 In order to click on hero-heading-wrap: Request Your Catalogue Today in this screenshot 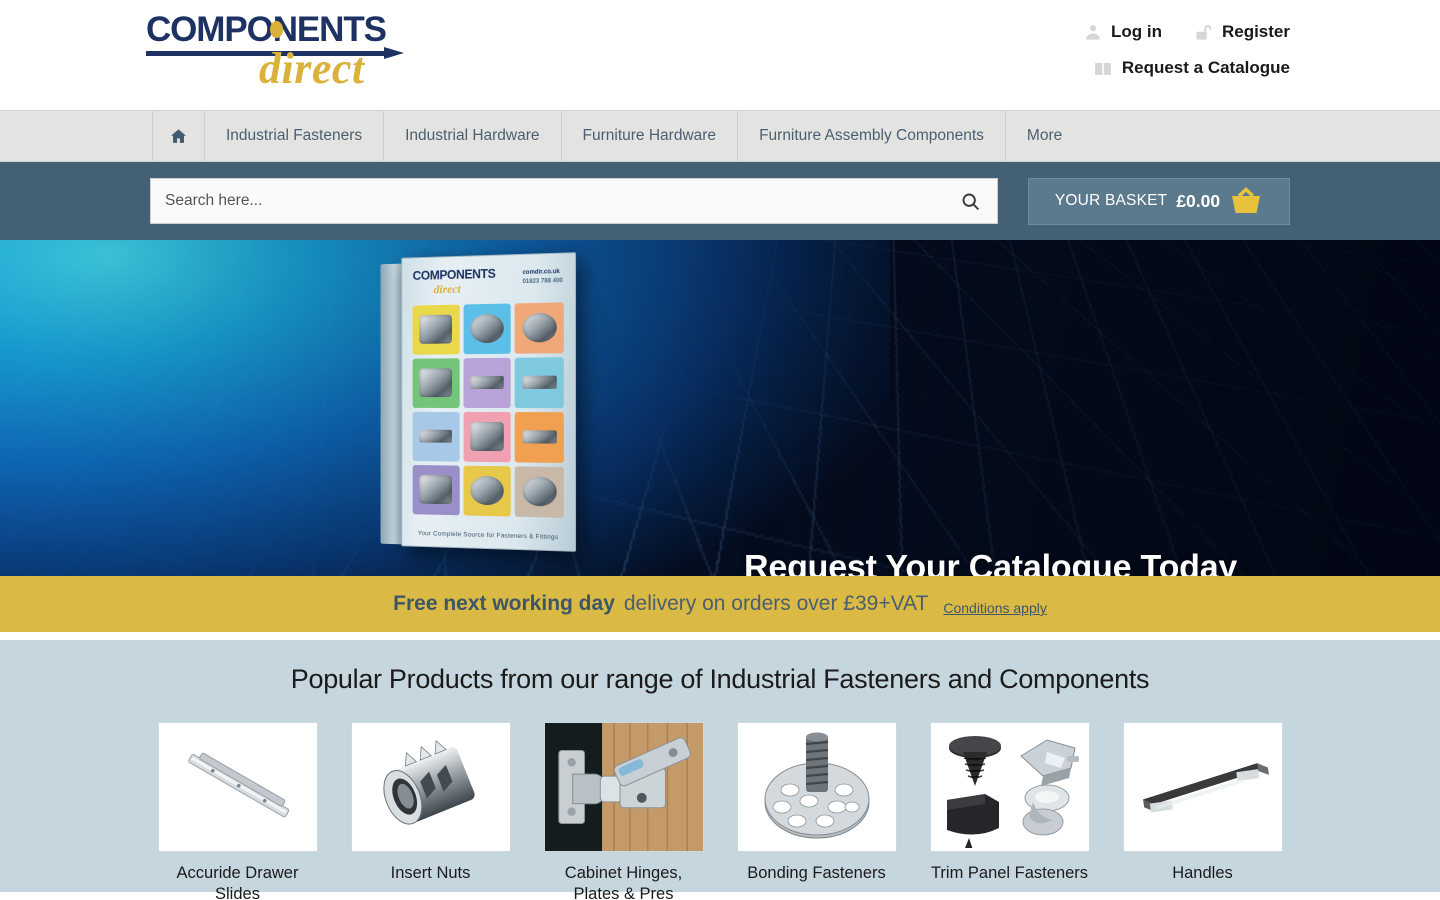, I will do `click(990, 563)`.